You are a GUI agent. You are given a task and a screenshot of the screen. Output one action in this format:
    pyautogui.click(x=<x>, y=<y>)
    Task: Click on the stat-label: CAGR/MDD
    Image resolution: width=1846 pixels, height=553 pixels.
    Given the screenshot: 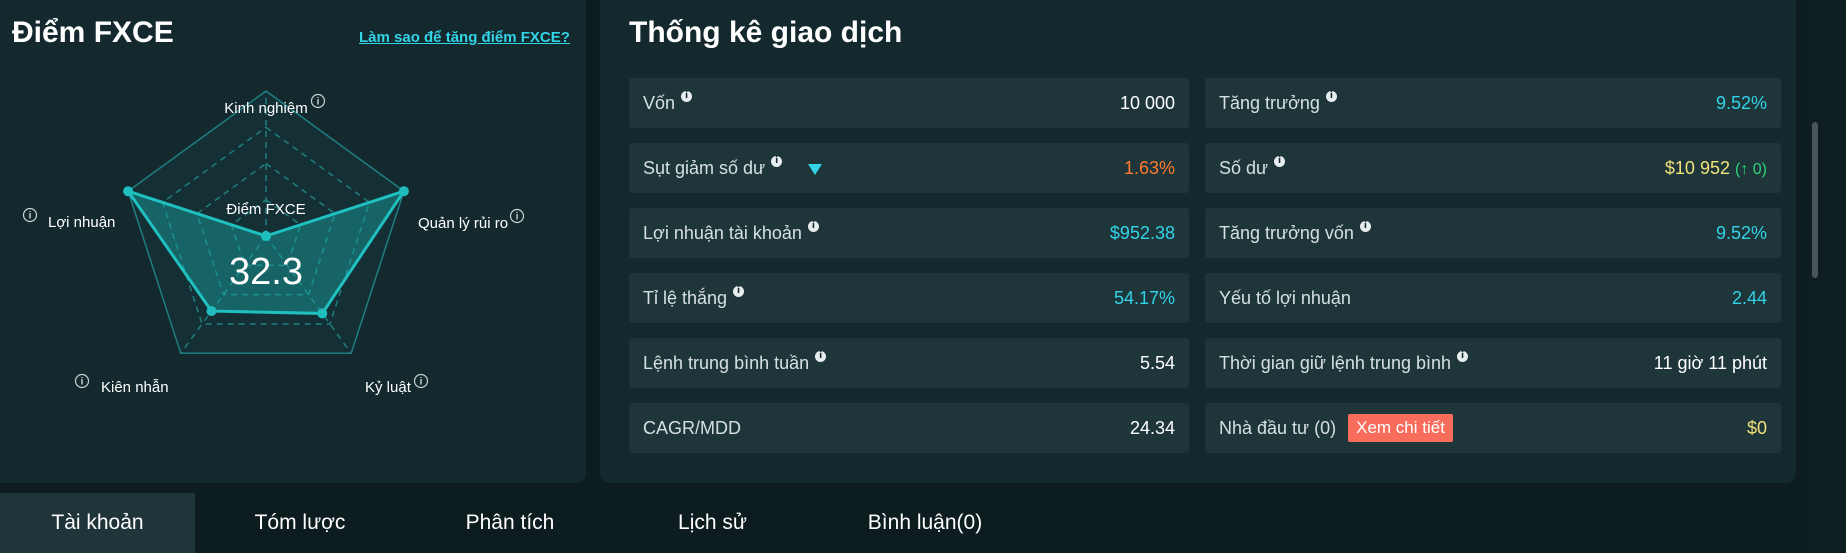 What is the action you would take?
    pyautogui.click(x=692, y=427)
    